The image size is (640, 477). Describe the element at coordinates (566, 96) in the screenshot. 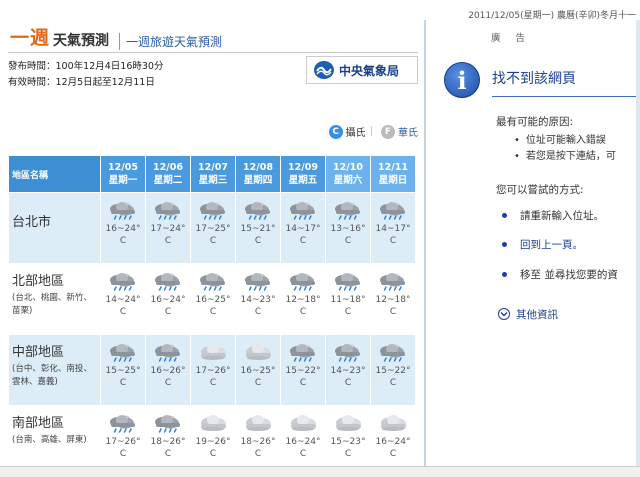

I see `error-title-divider` at that location.